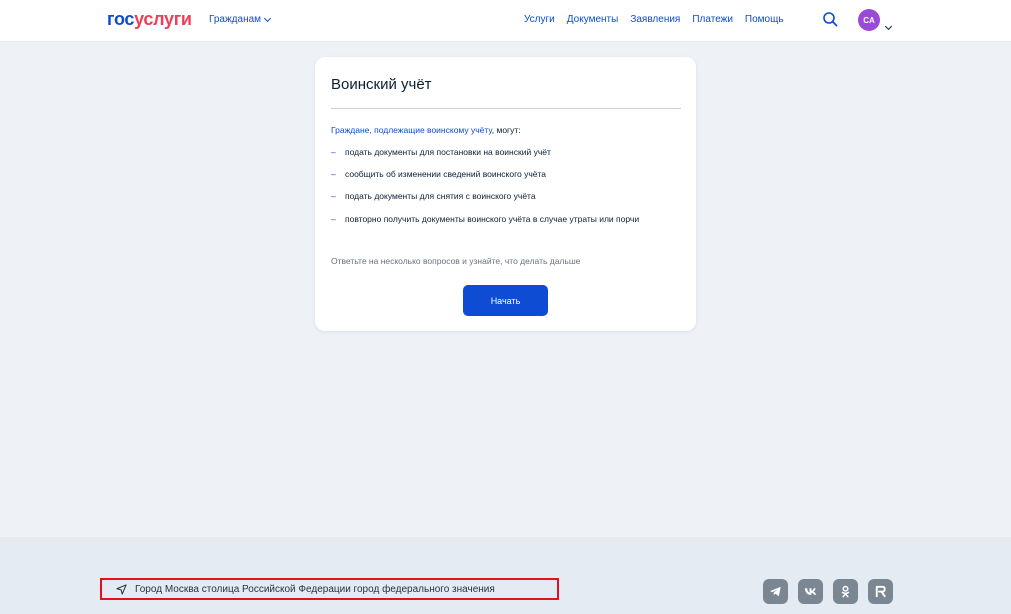  Describe the element at coordinates (828, 591) in the screenshot. I see `social-links` at that location.